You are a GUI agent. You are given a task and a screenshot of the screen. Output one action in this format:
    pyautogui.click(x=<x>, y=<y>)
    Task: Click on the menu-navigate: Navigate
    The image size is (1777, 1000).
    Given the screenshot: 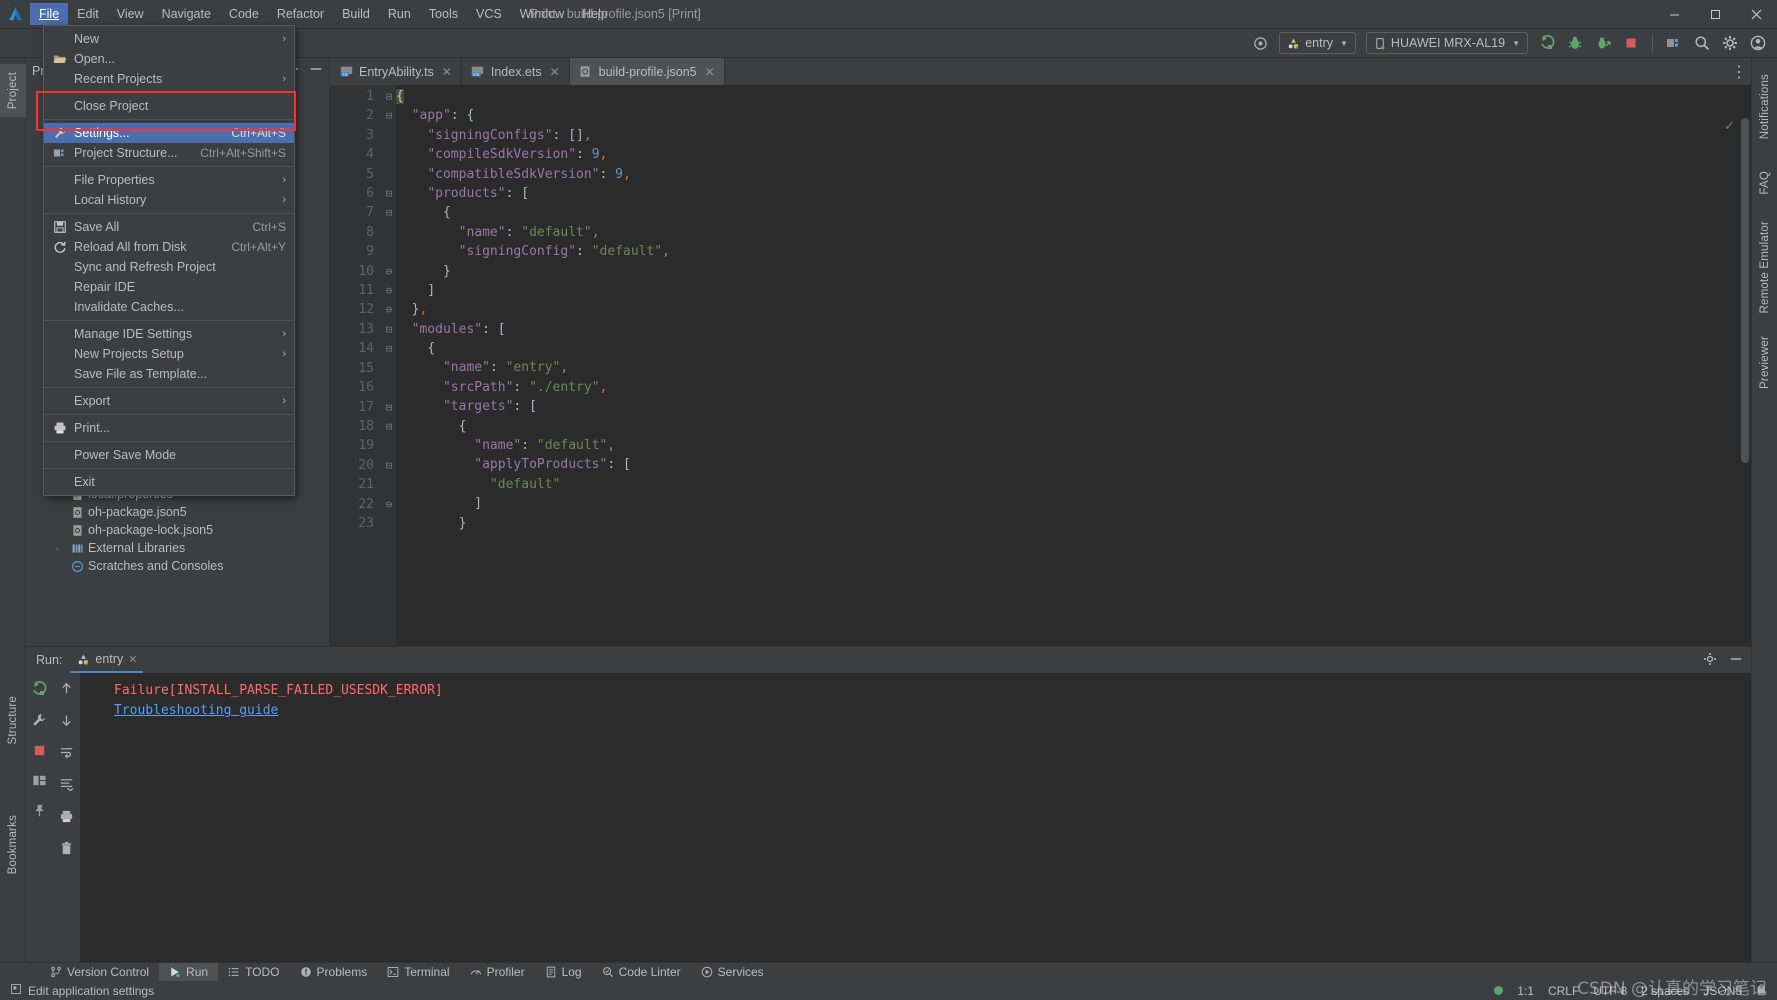 What is the action you would take?
    pyautogui.click(x=186, y=14)
    